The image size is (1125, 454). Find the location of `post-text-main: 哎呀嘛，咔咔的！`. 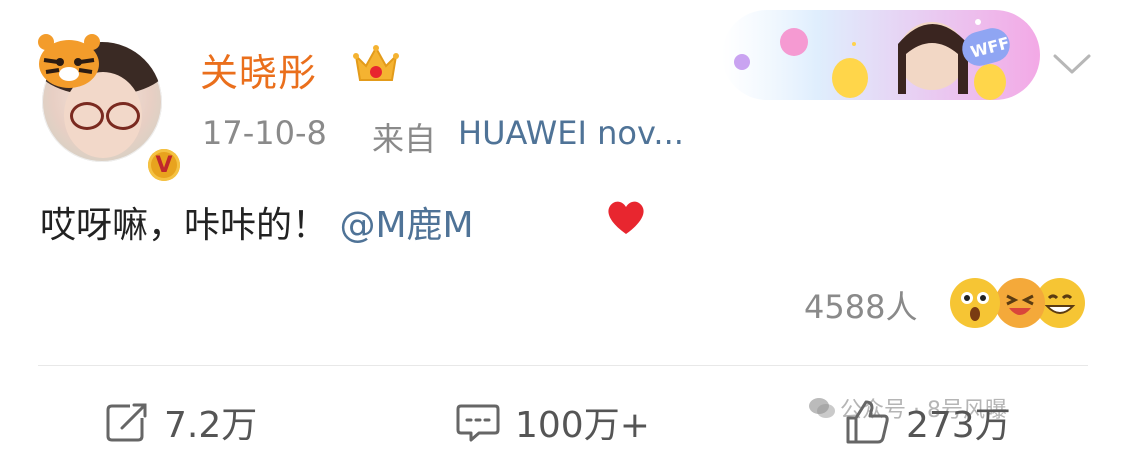

post-text-main: 哎呀嘛，咔咔的！ is located at coordinates (184, 225).